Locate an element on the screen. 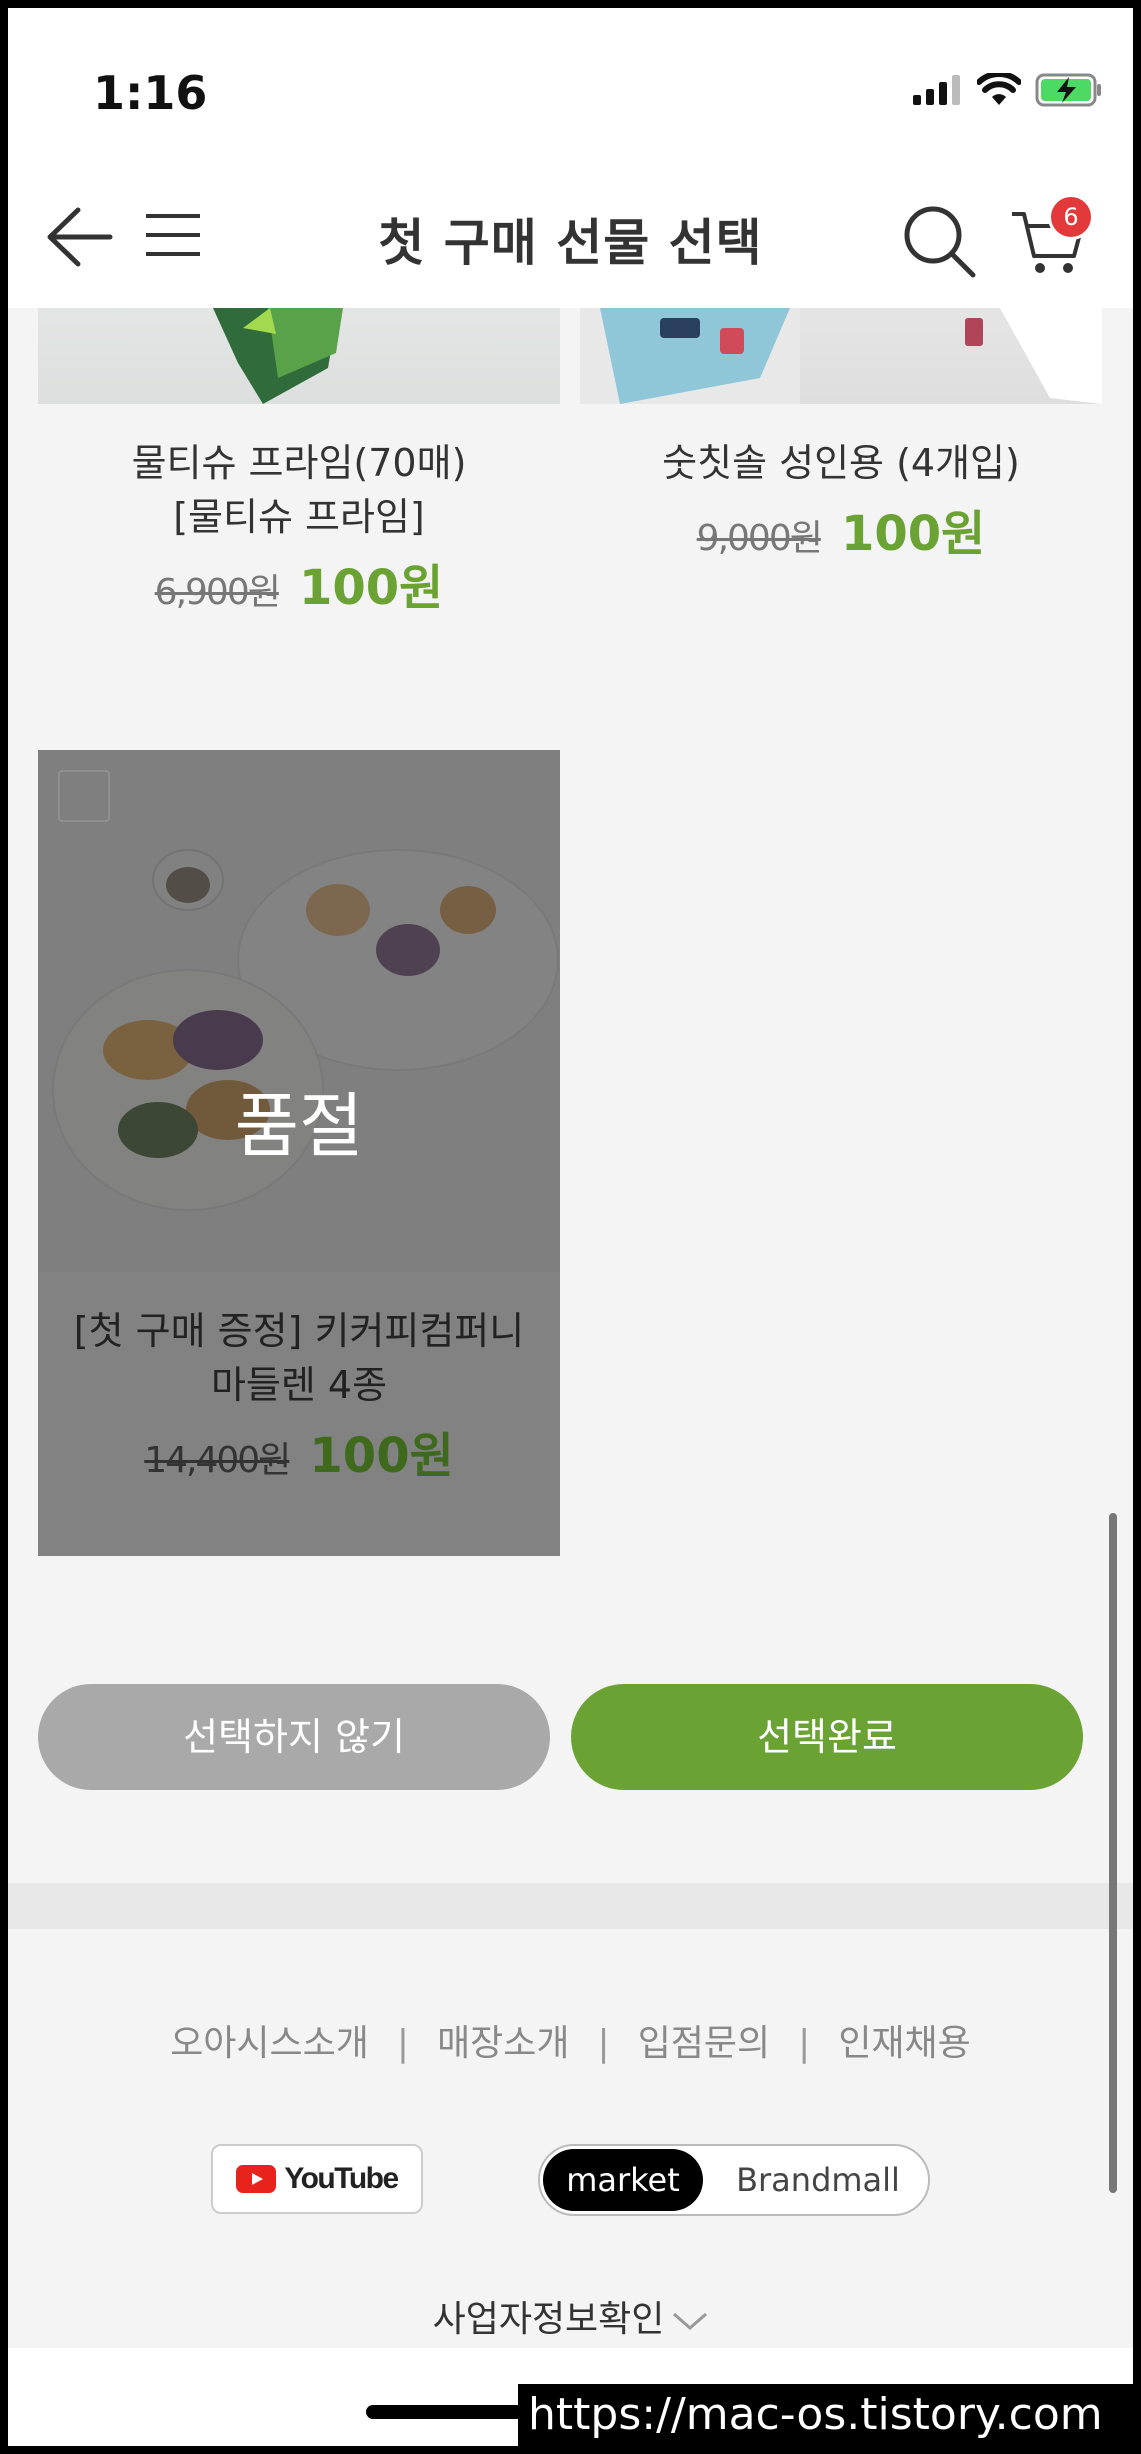  footer-link-careers: 인재채용 is located at coordinates (904, 2043).